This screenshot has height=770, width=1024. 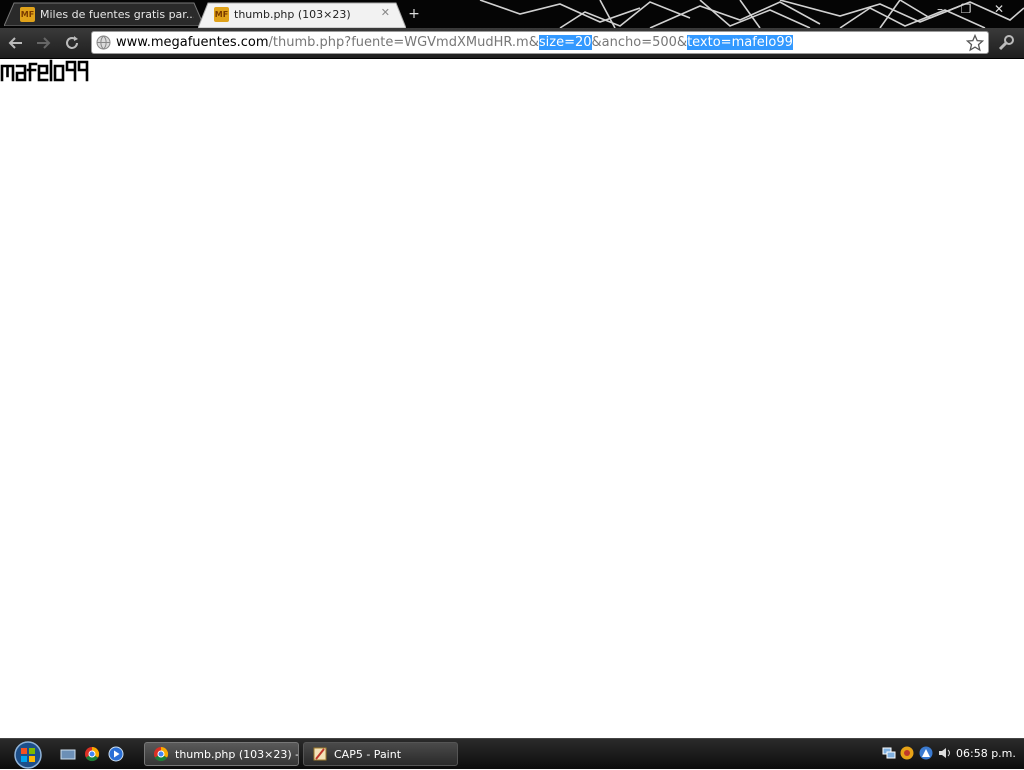 I want to click on start-button-icon, so click(x=28, y=755).